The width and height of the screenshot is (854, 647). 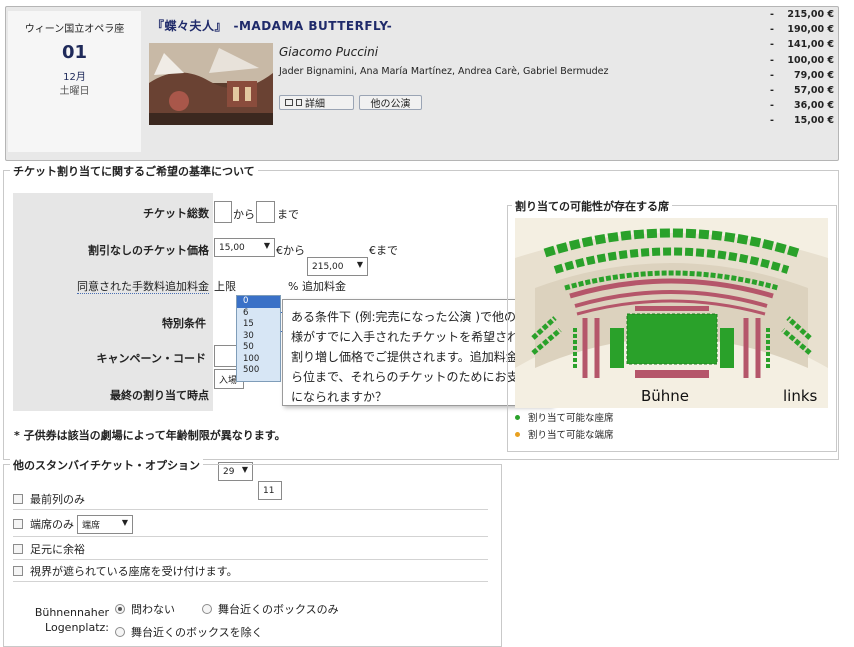 I want to click on option-front-row: 最前列のみ, so click(x=250, y=499).